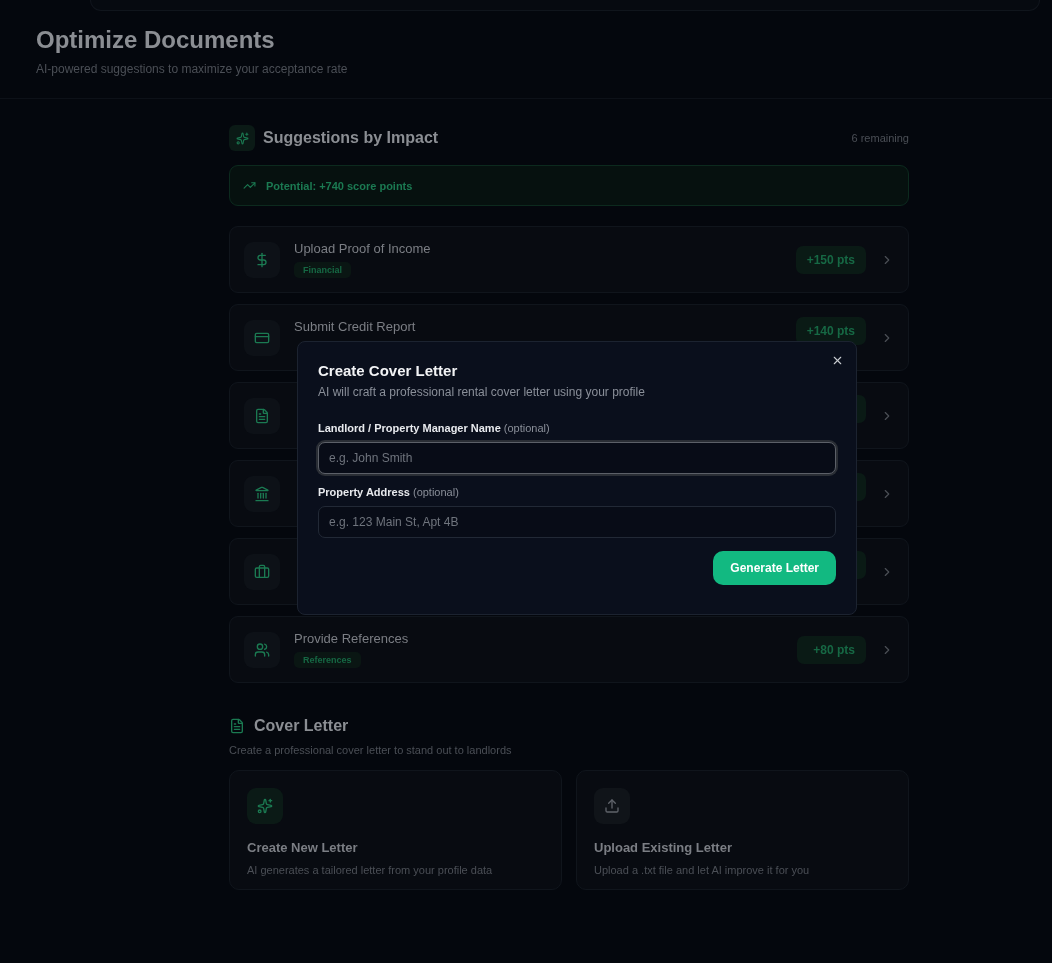 The width and height of the screenshot is (1052, 963). I want to click on card-title: Create New Letter, so click(303, 847).